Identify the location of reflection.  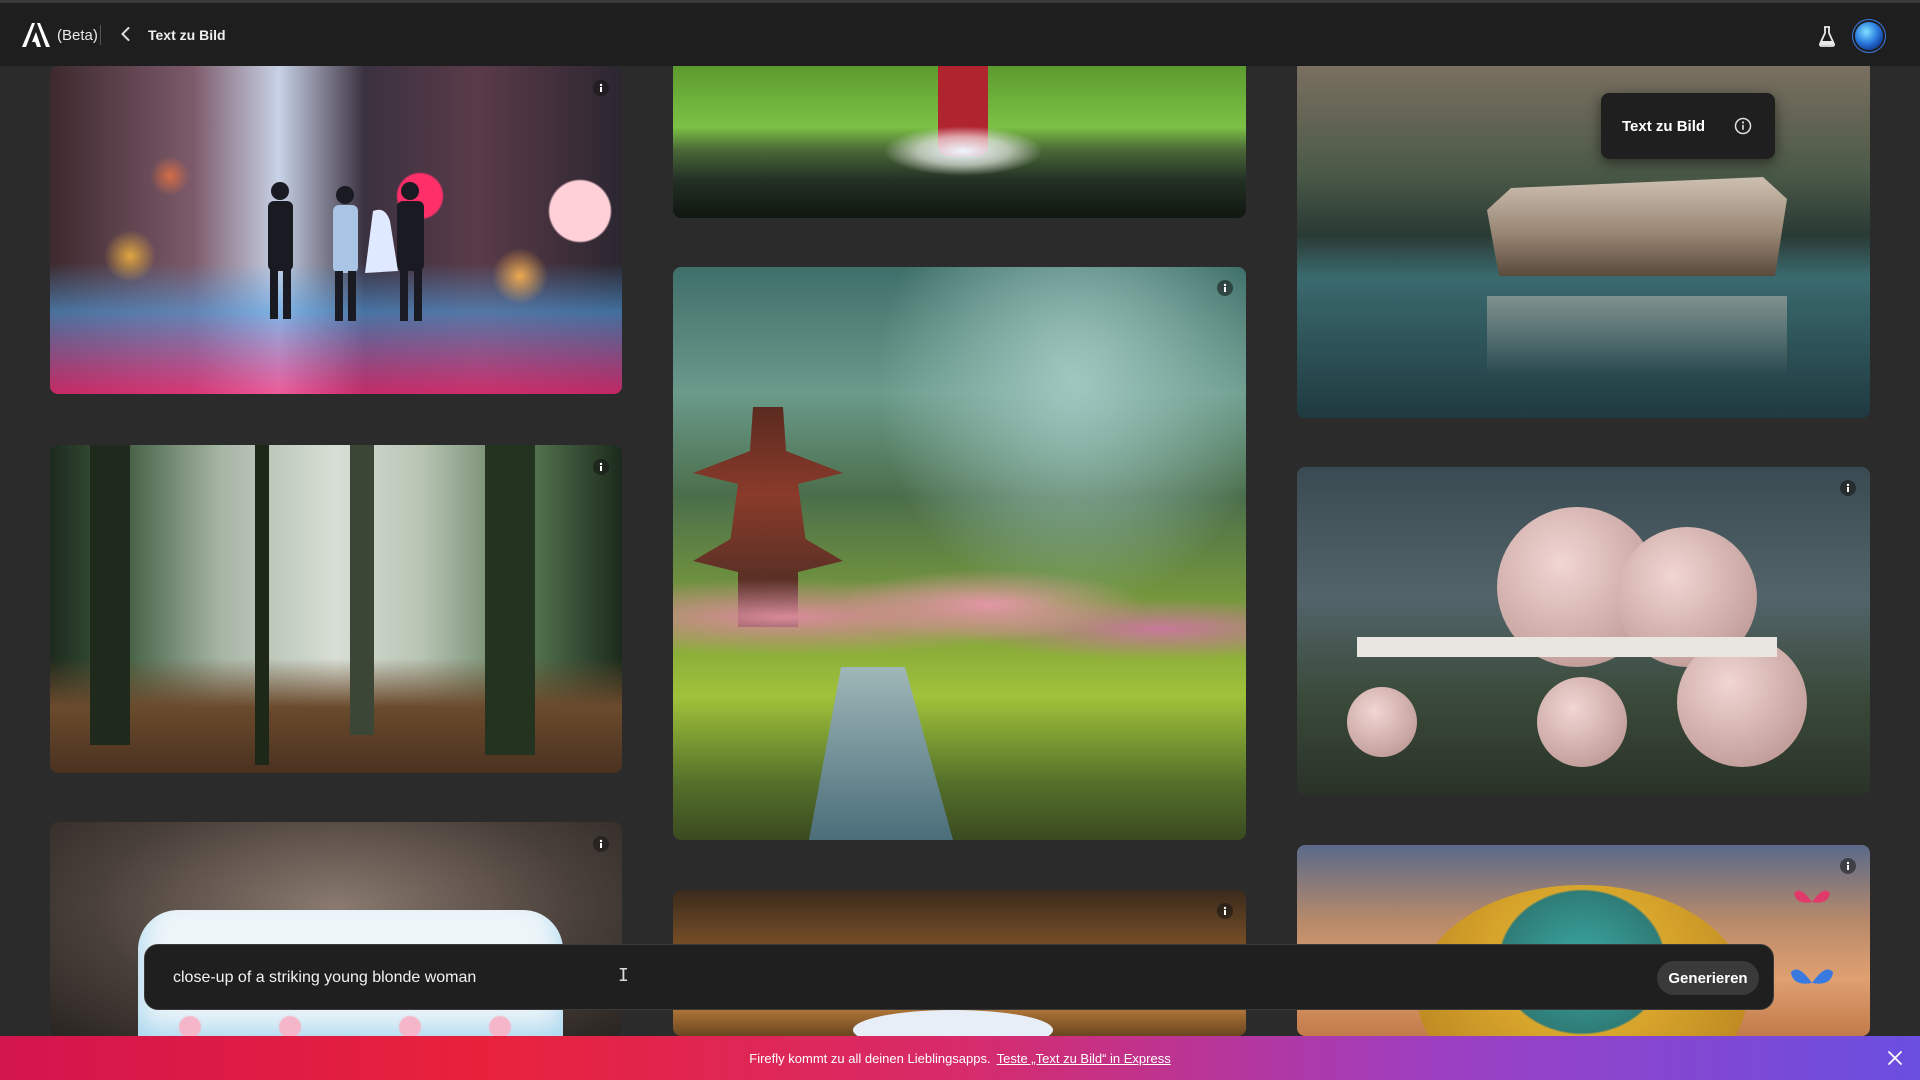
(1637, 336).